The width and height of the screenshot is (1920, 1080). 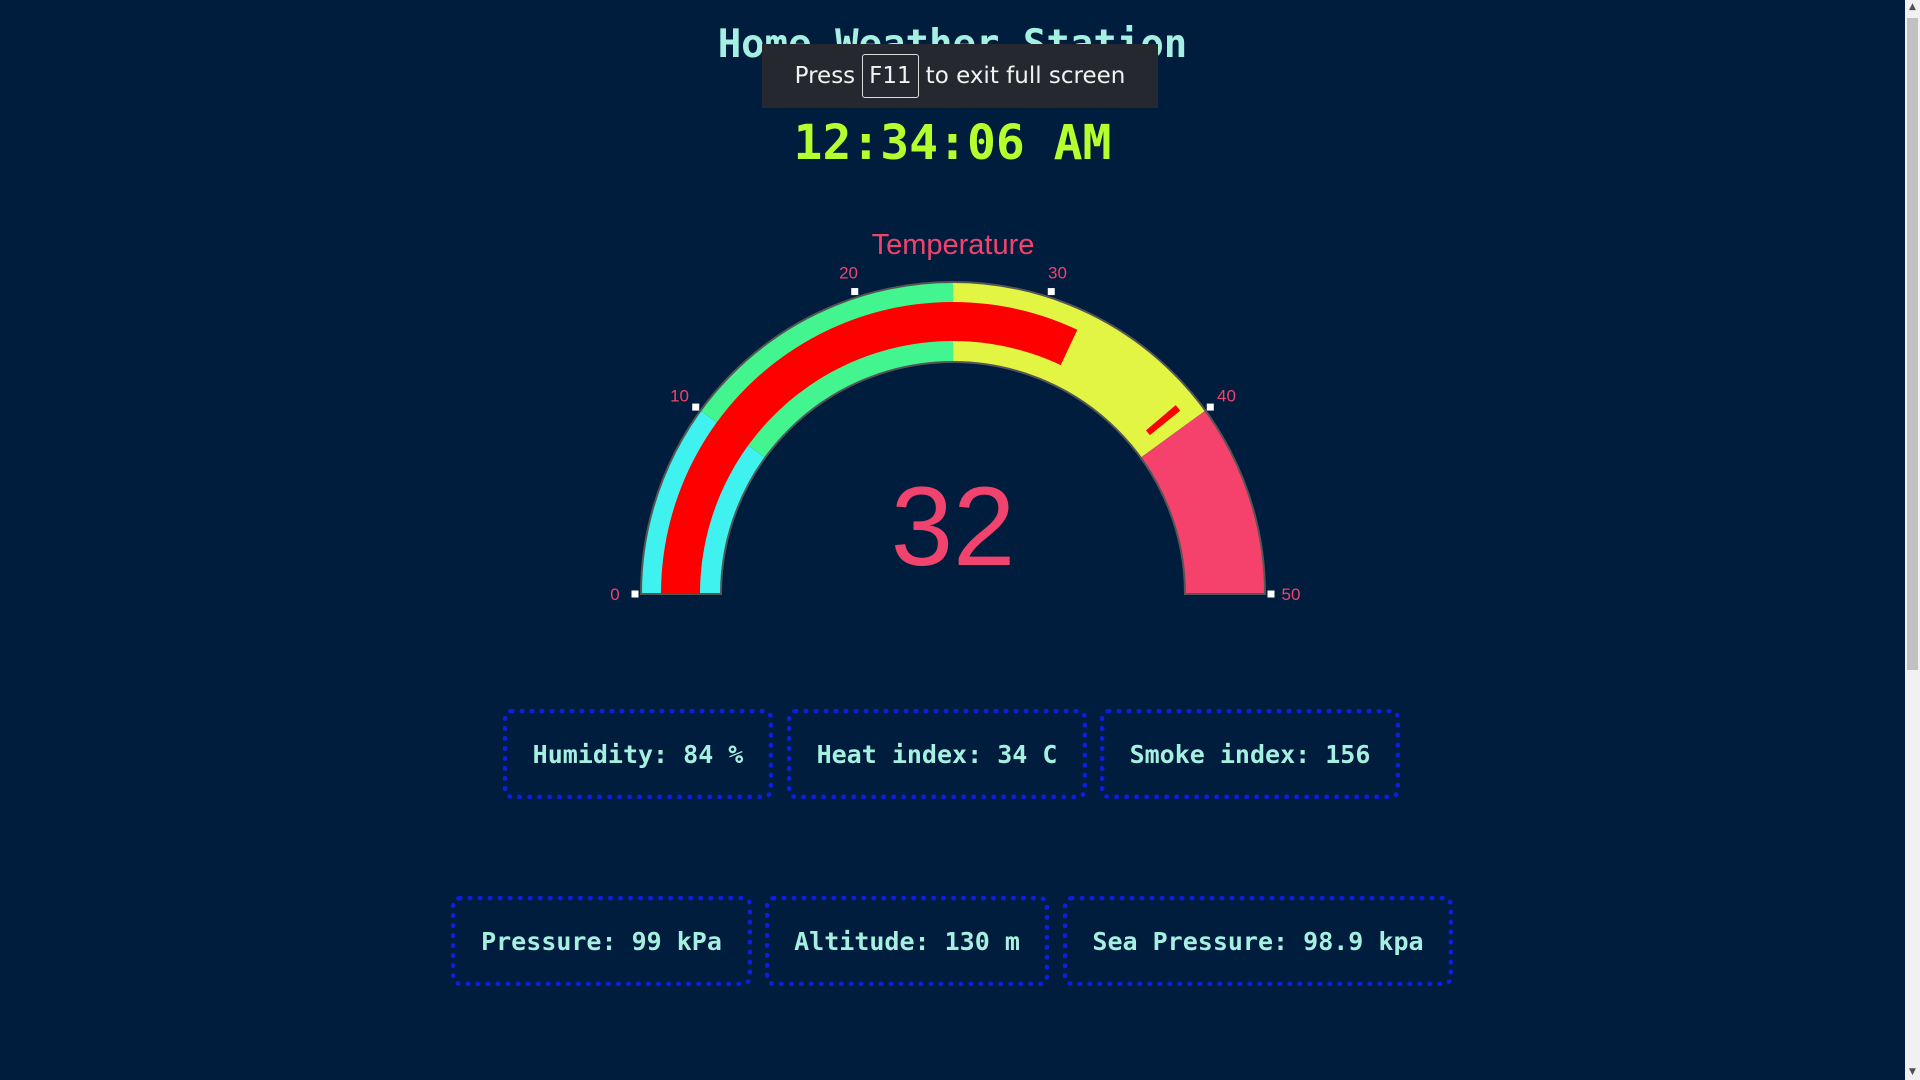 I want to click on fullscreen-notice-prefix: Press, so click(x=825, y=76).